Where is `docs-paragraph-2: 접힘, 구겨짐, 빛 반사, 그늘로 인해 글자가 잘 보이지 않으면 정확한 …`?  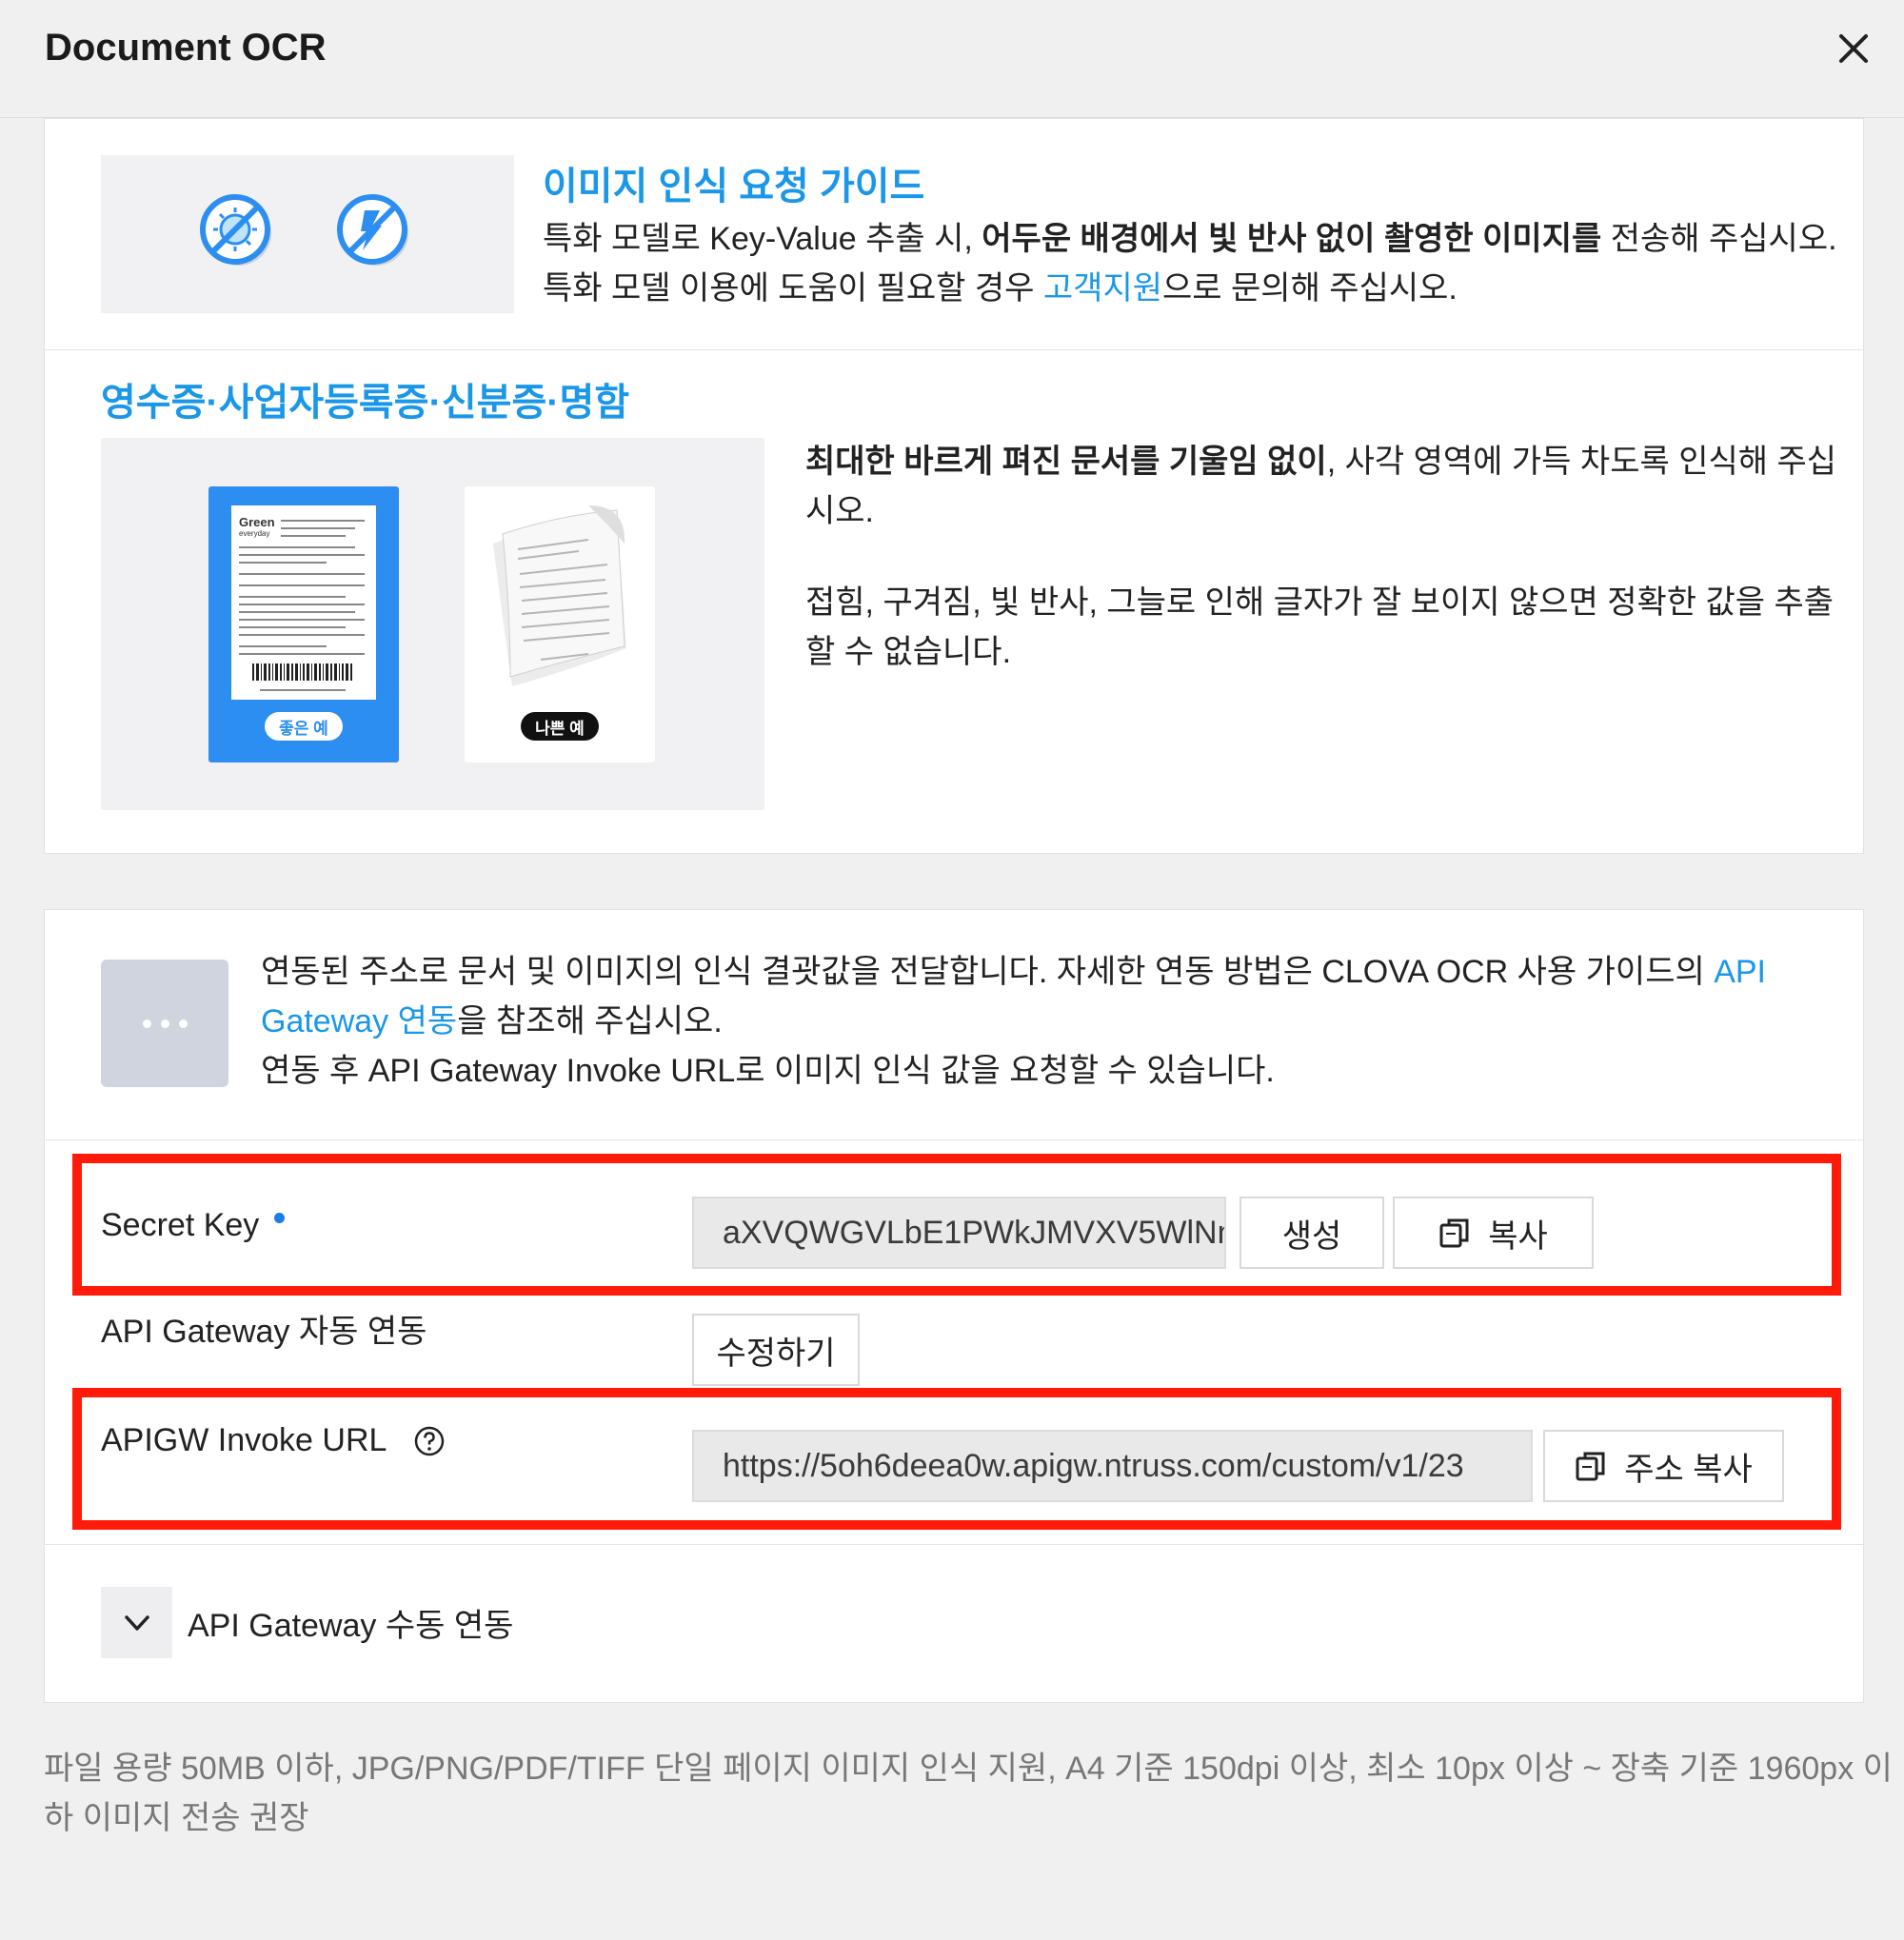 docs-paragraph-2: 접힘, 구겨짐, 빛 반사, 그늘로 인해 글자가 잘 보이지 않으면 정확한 … is located at coordinates (1320, 627).